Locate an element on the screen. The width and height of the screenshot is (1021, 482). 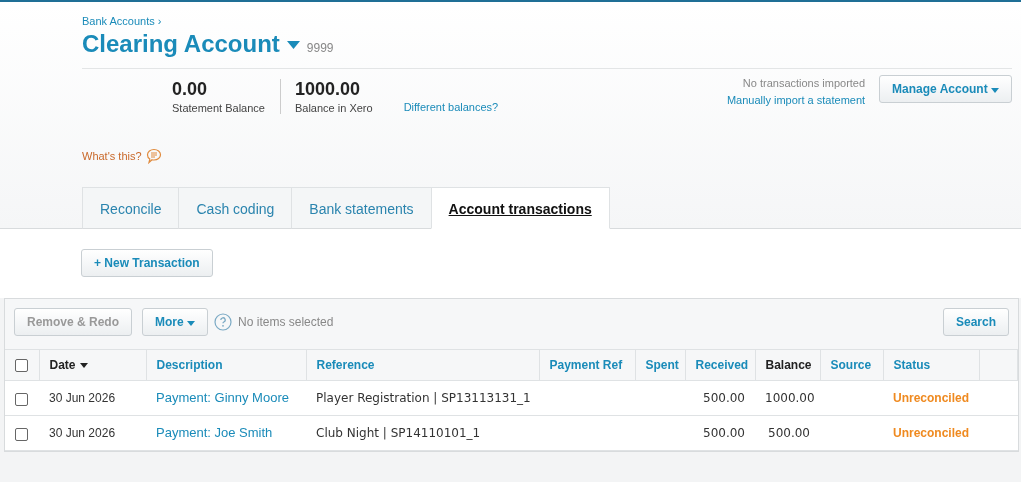
new-transaction-button: + New Transaction is located at coordinates (147, 263).